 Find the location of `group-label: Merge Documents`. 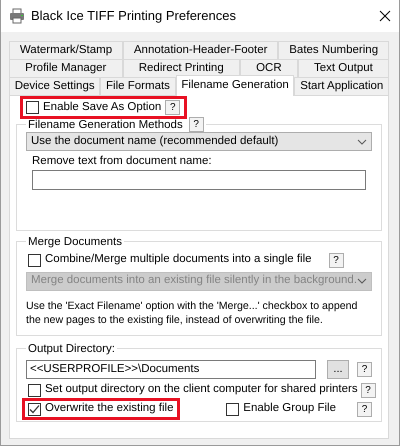

group-label: Merge Documents is located at coordinates (75, 241).